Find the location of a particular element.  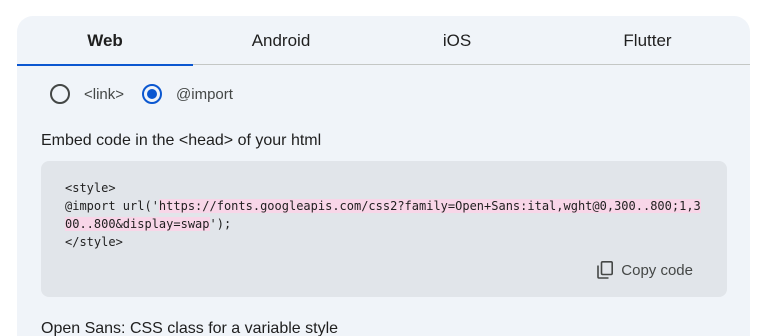

code-line-style-open: <style> is located at coordinates (90, 188).